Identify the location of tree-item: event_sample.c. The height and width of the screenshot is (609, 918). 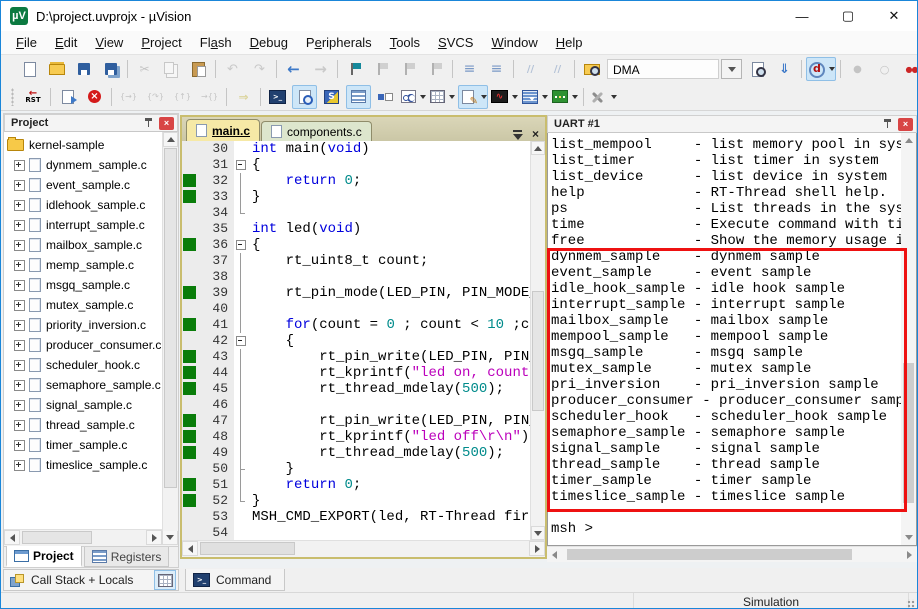
(91, 185).